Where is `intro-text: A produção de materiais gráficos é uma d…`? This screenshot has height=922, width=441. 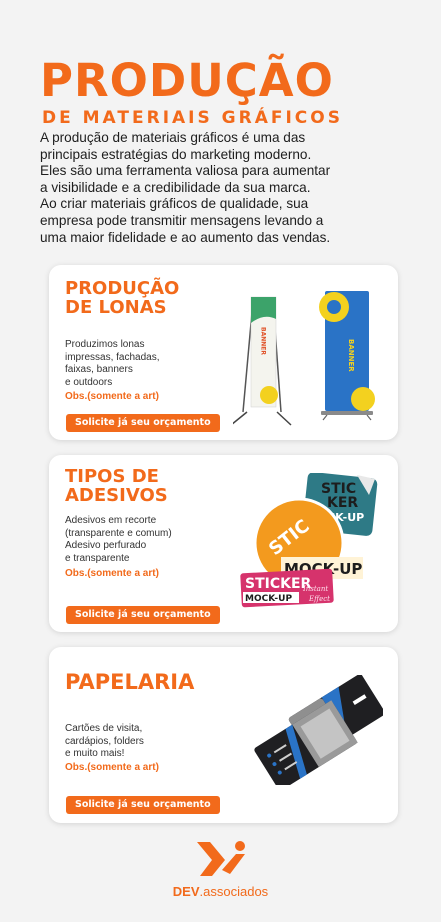 intro-text: A produção de materiais gráficos é uma d… is located at coordinates (220, 188).